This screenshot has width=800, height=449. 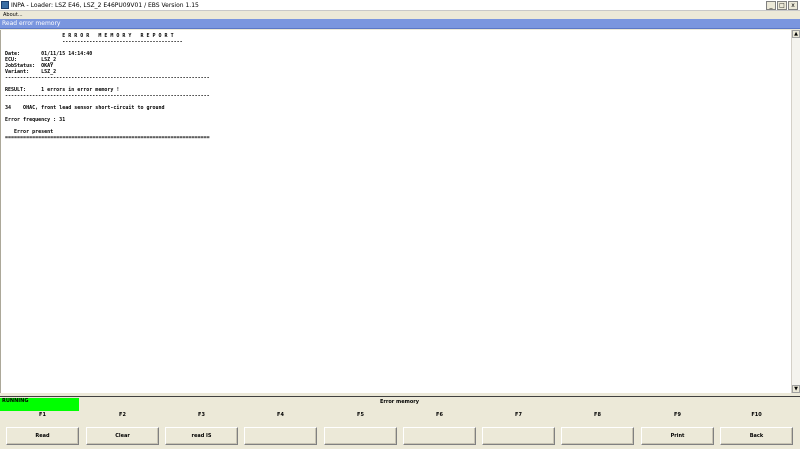 I want to click on app-icon, so click(x=5, y=5).